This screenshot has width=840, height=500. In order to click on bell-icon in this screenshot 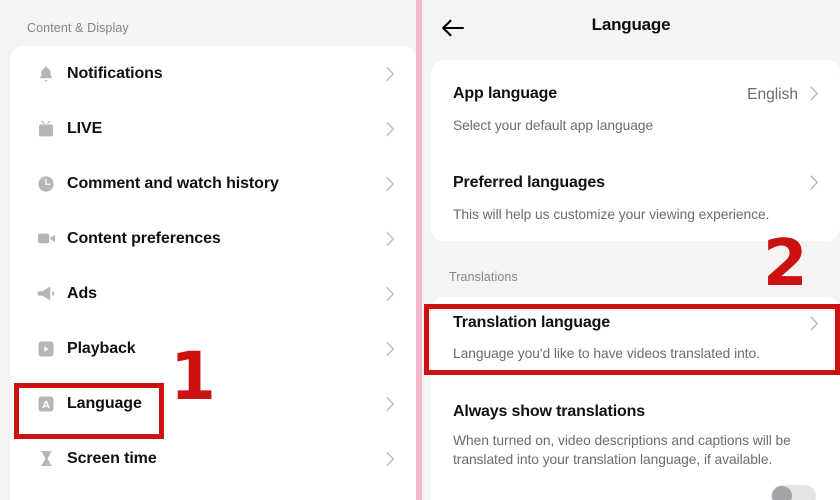, I will do `click(46, 74)`.